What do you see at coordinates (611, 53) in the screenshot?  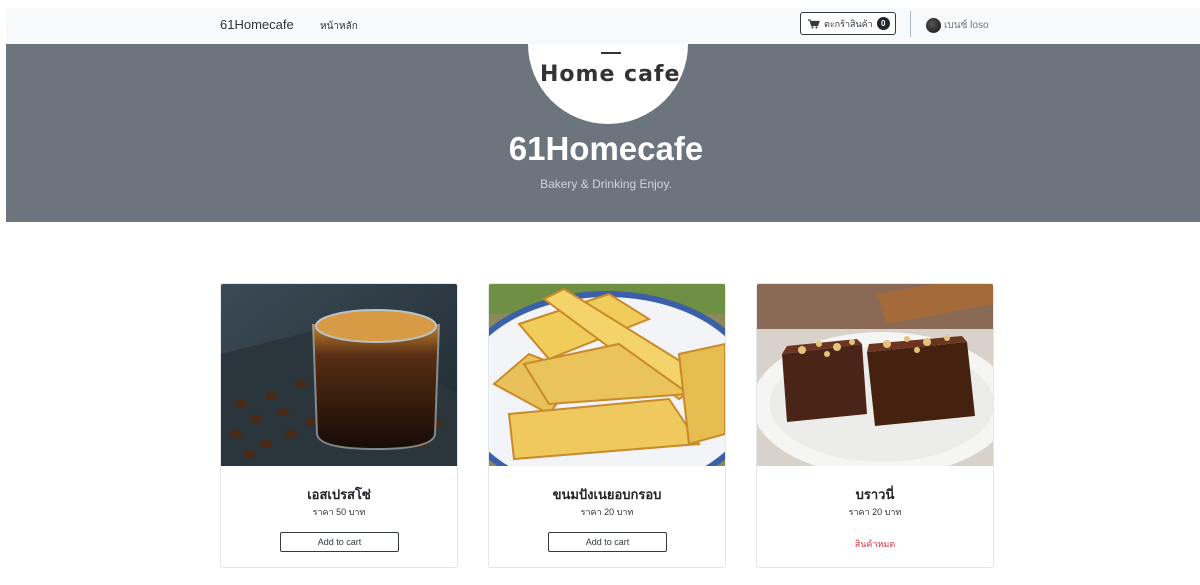 I see `logo-dash` at bounding box center [611, 53].